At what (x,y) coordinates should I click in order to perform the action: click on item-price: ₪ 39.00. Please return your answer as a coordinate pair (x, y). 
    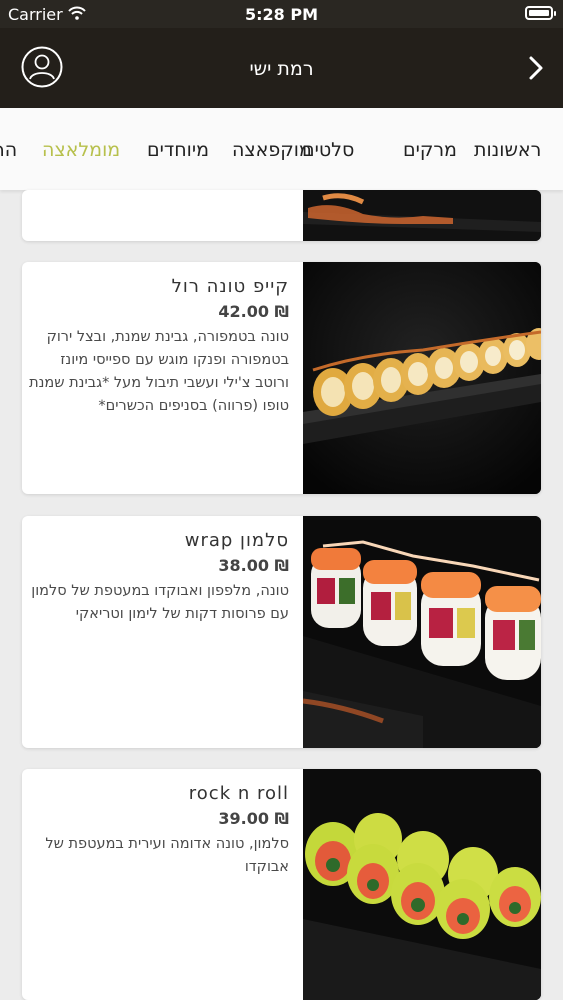
    Looking at the image, I should click on (253, 818).